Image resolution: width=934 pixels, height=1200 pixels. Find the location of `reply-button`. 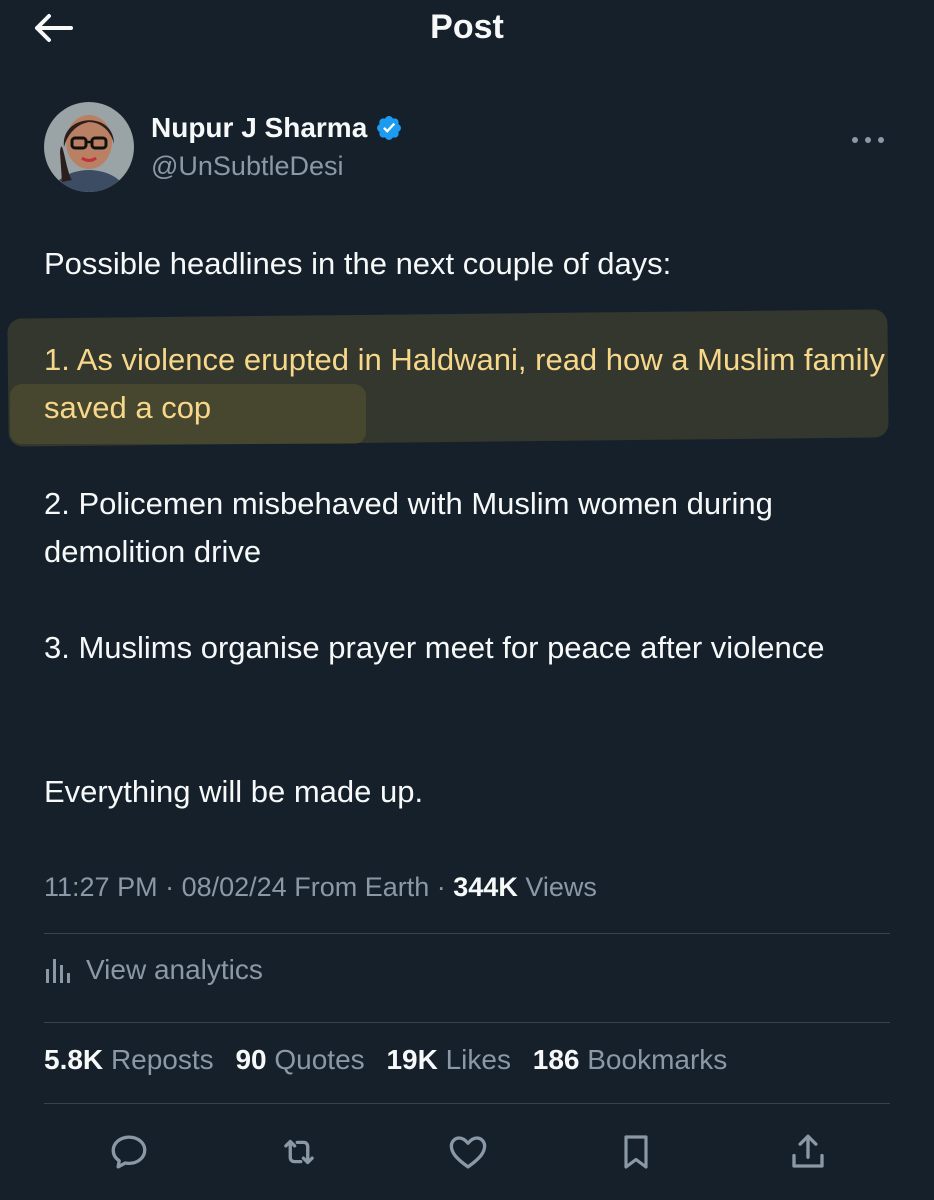

reply-button is located at coordinates (129, 1152).